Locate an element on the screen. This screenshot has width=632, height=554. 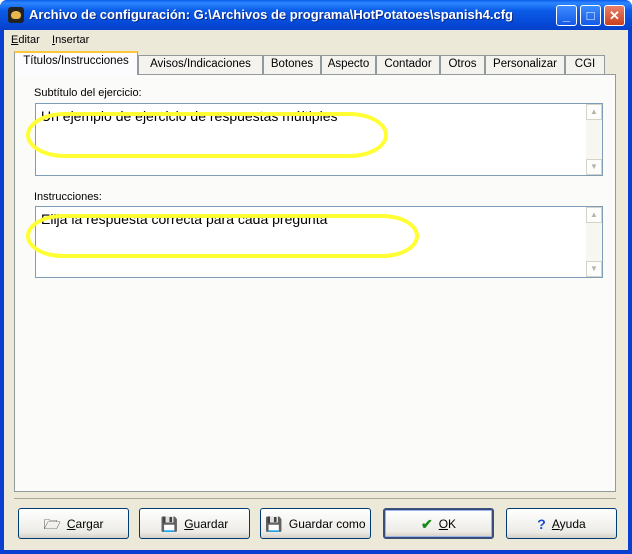
maximize-button: □ is located at coordinates (590, 15).